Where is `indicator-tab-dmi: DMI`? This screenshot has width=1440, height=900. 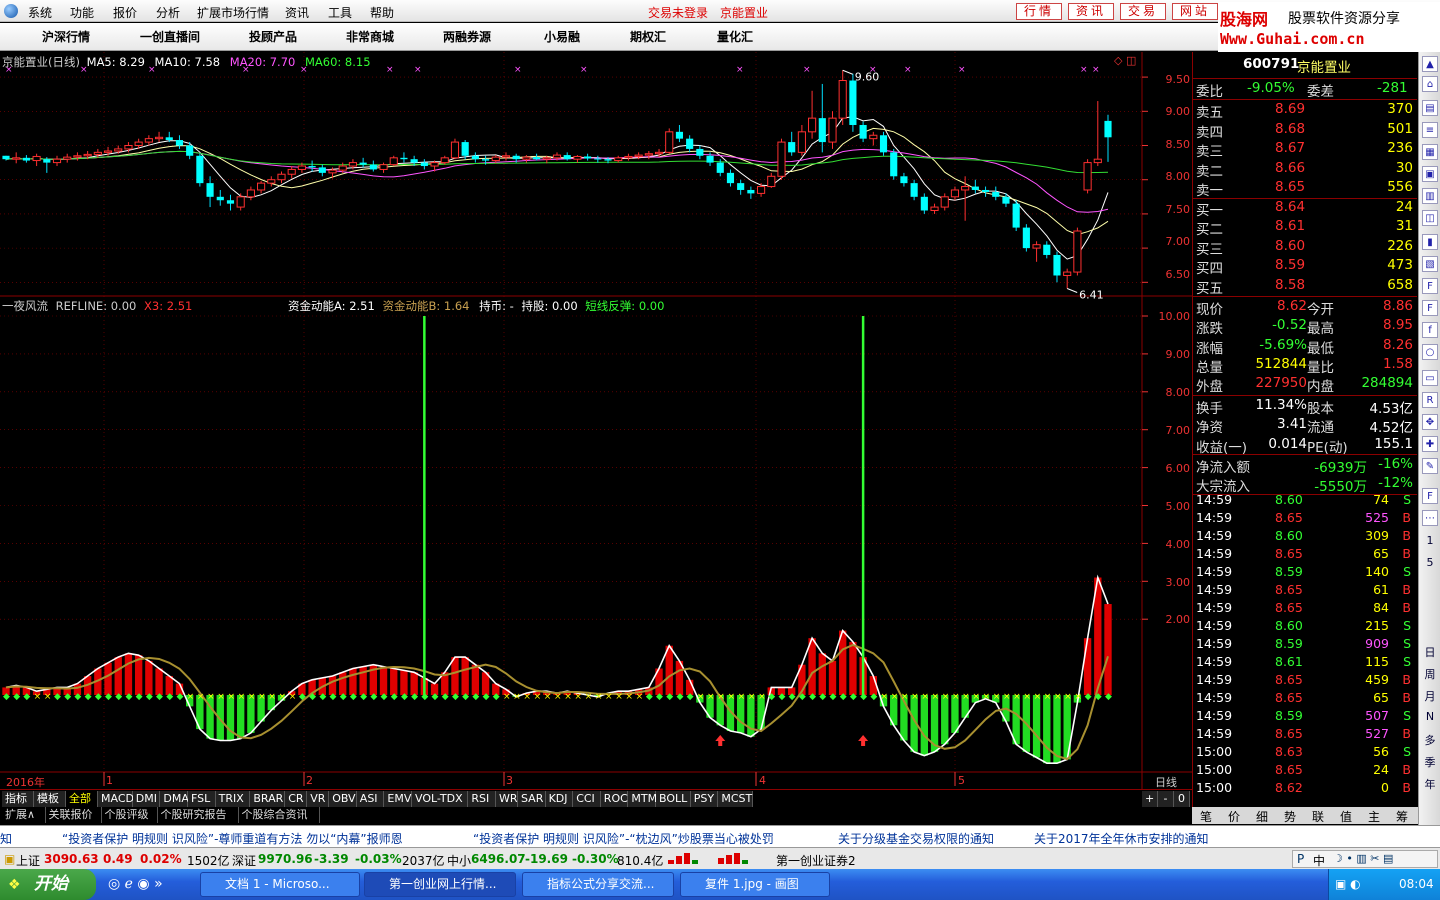 indicator-tab-dmi: DMI is located at coordinates (146, 799).